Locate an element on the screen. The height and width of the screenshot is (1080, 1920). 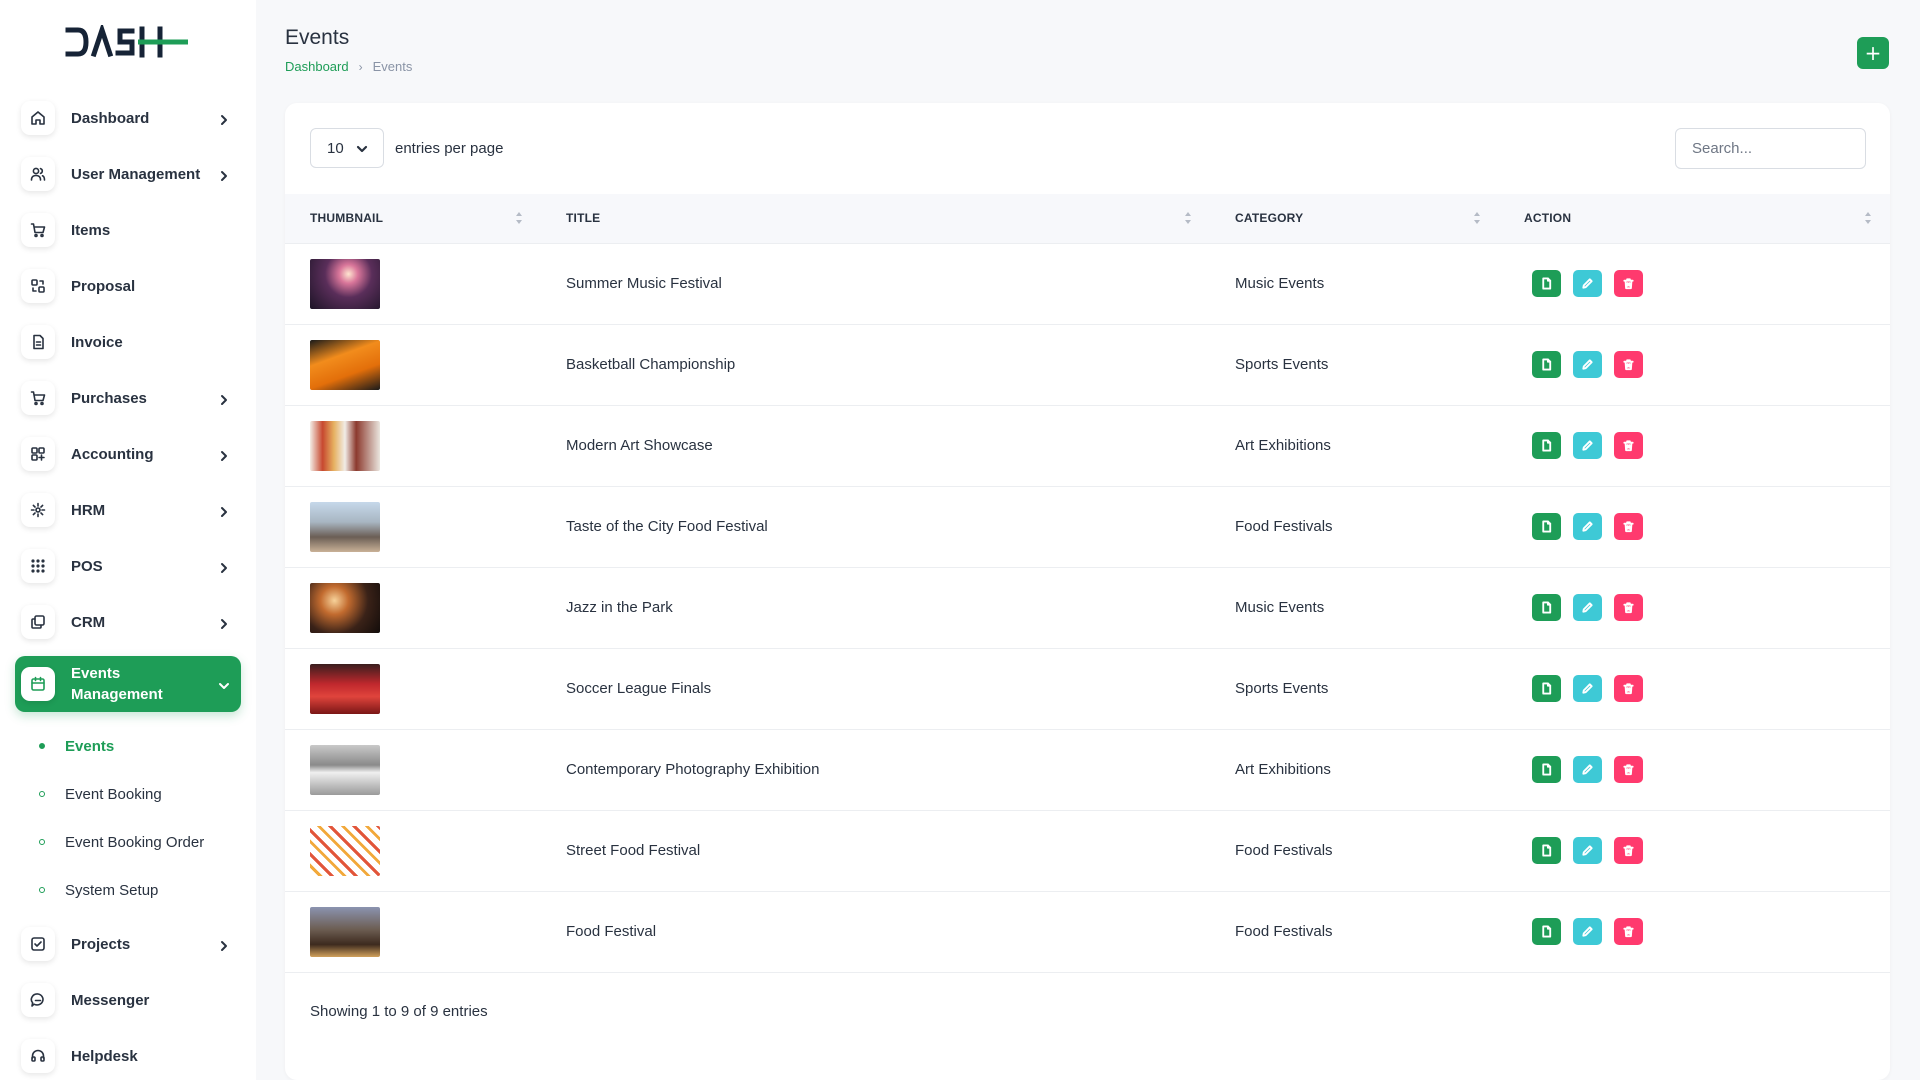
add-event-button: + is located at coordinates (1873, 53).